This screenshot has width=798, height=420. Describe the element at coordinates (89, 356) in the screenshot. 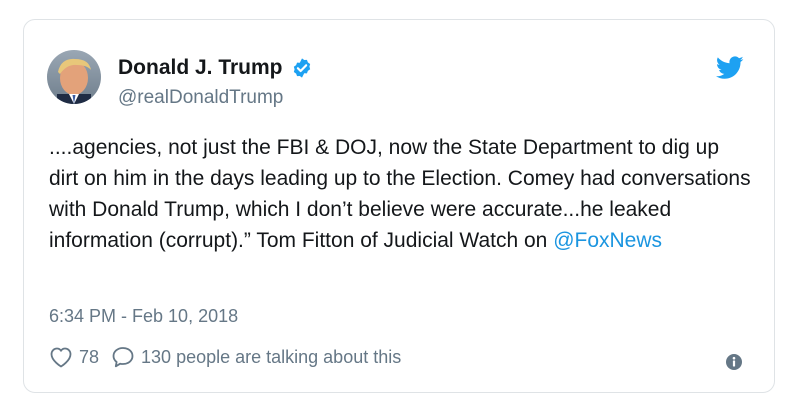

I see `like-count: 78` at that location.